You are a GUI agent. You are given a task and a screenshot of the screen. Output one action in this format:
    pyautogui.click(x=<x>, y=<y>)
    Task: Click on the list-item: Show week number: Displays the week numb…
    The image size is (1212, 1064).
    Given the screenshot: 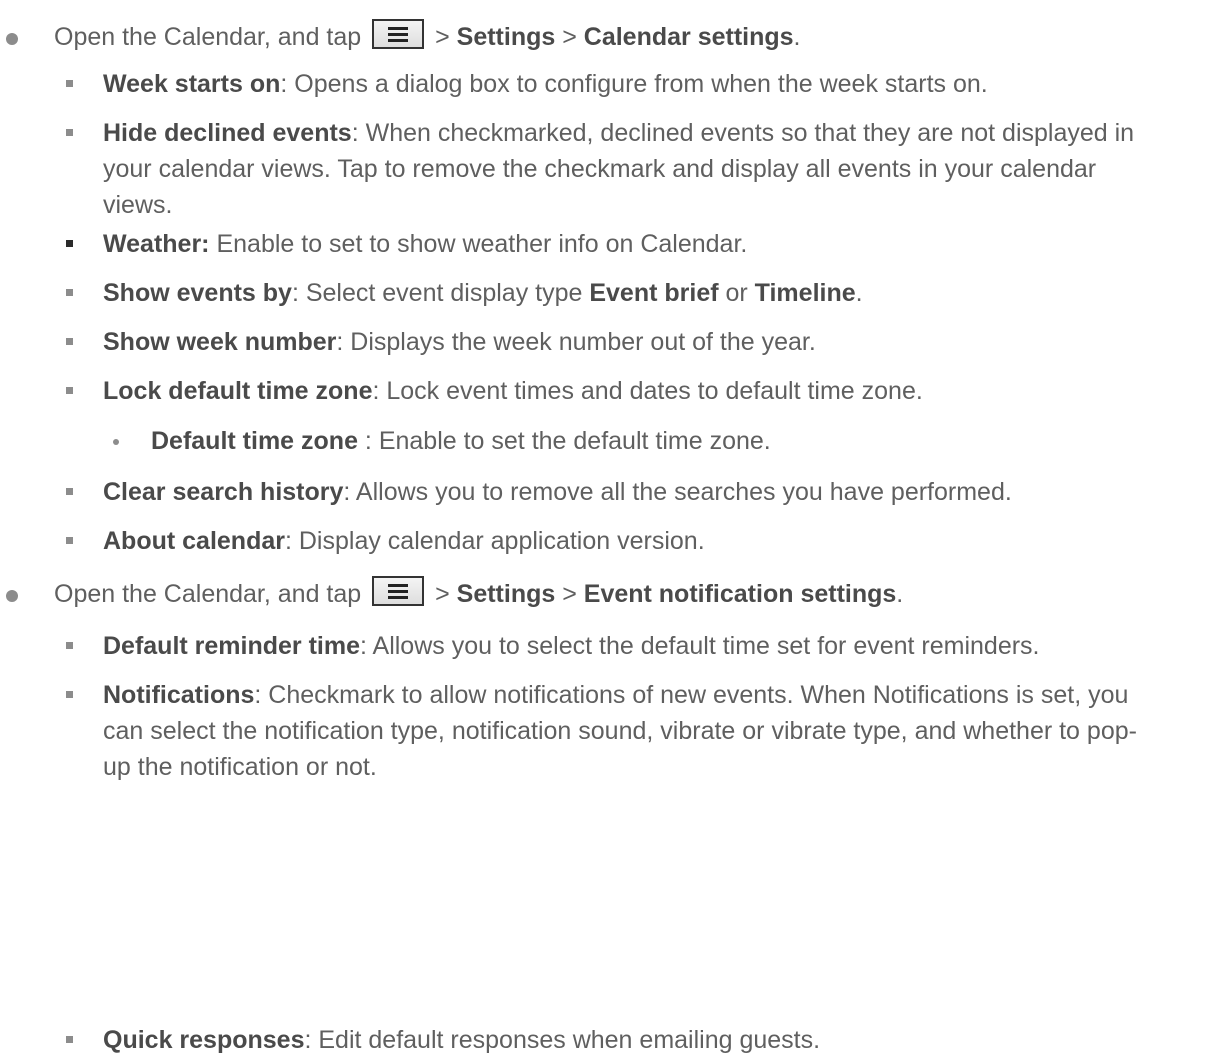 What is the action you would take?
    pyautogui.click(x=459, y=342)
    